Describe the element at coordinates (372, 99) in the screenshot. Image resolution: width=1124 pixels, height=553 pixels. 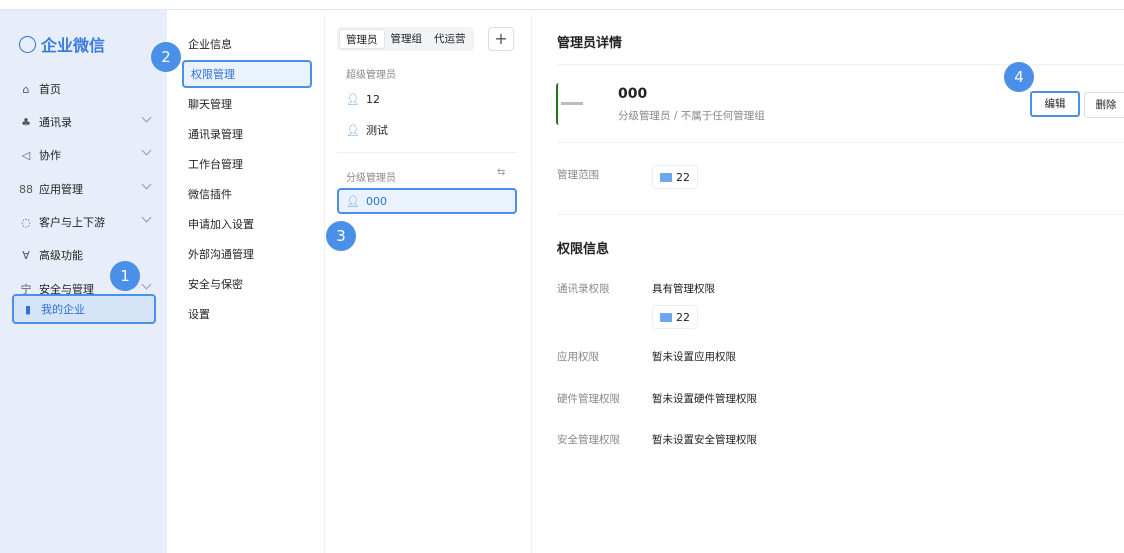
I see `admin-name: 12` at that location.